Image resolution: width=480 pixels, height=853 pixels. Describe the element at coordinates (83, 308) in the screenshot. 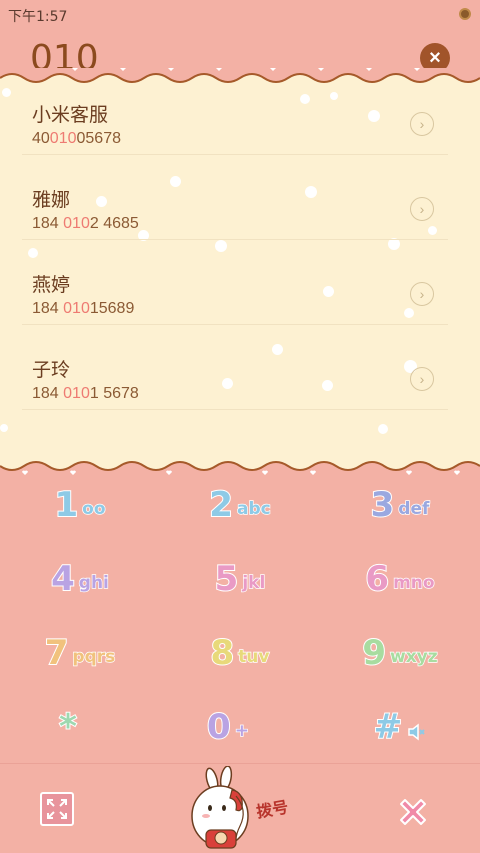

I see `contact-number: 184 01015689` at that location.